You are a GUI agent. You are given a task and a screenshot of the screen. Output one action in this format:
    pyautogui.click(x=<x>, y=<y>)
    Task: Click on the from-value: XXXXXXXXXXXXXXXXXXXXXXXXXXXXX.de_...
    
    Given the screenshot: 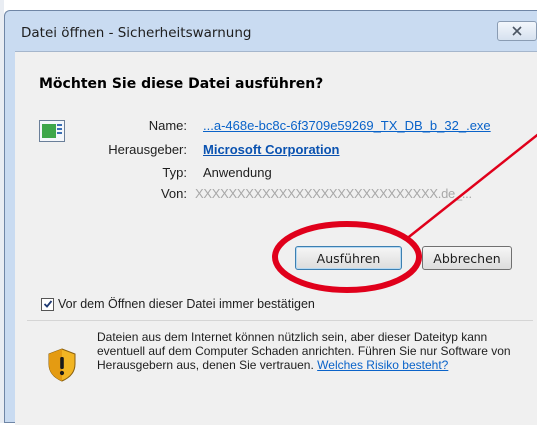 What is the action you would take?
    pyautogui.click(x=333, y=193)
    